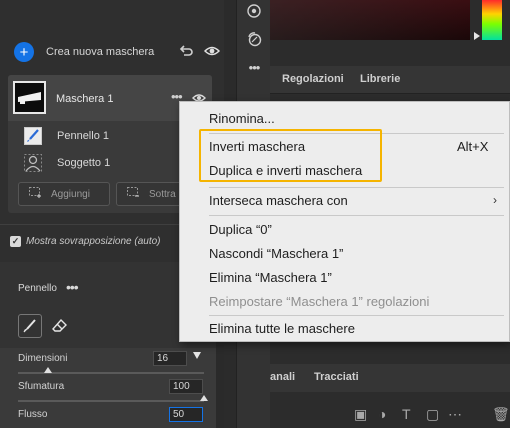  Describe the element at coordinates (134, 194) in the screenshot. I see `subtract-icon` at that location.